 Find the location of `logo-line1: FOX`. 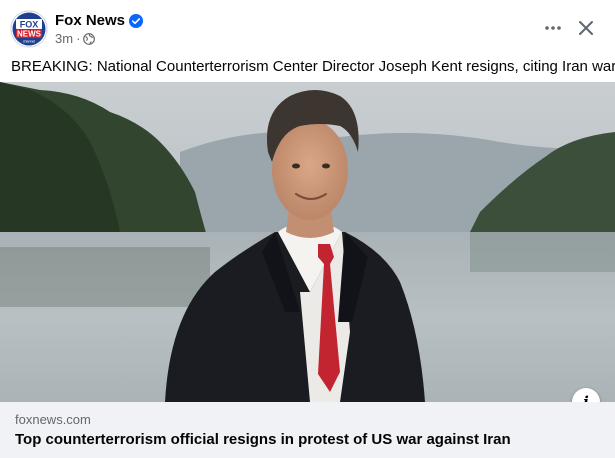

logo-line1: FOX is located at coordinates (29, 25).